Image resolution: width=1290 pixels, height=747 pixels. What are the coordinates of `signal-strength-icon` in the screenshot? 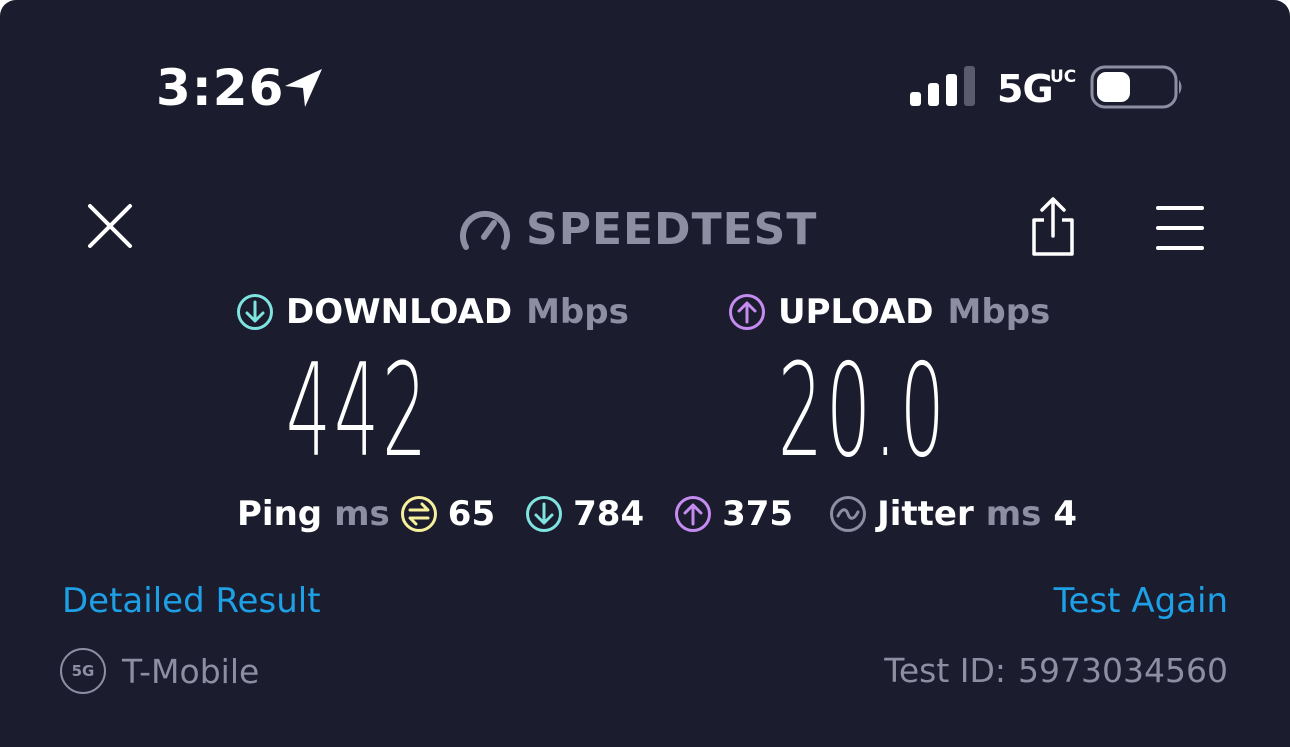 It's located at (942, 86).